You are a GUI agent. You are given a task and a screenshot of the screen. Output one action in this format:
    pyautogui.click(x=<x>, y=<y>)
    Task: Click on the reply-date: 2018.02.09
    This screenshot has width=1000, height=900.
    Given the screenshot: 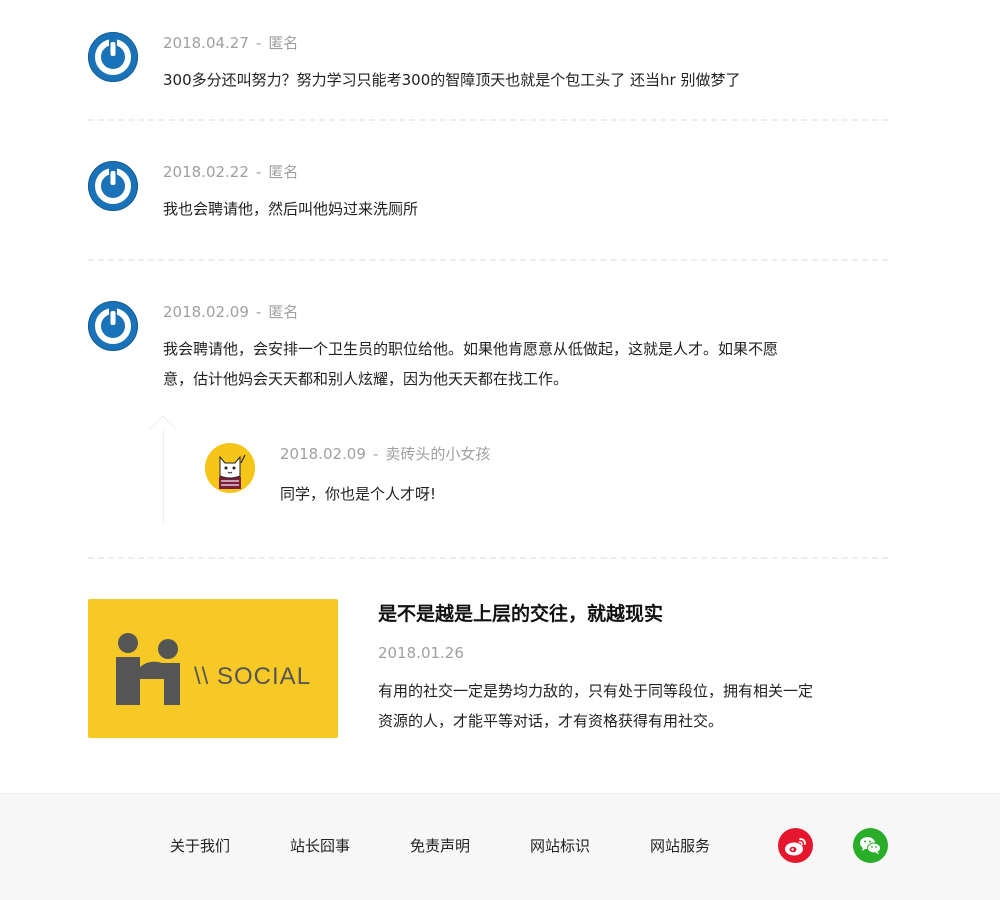 What is the action you would take?
    pyautogui.click(x=323, y=454)
    